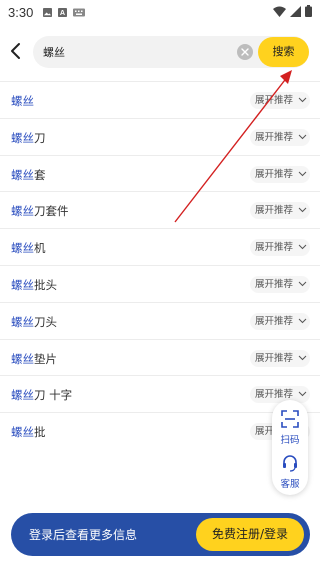 This screenshot has width=320, height=568. Describe the element at coordinates (160, 320) in the screenshot. I see `list-item: 螺丝刀头 展开推荐` at that location.